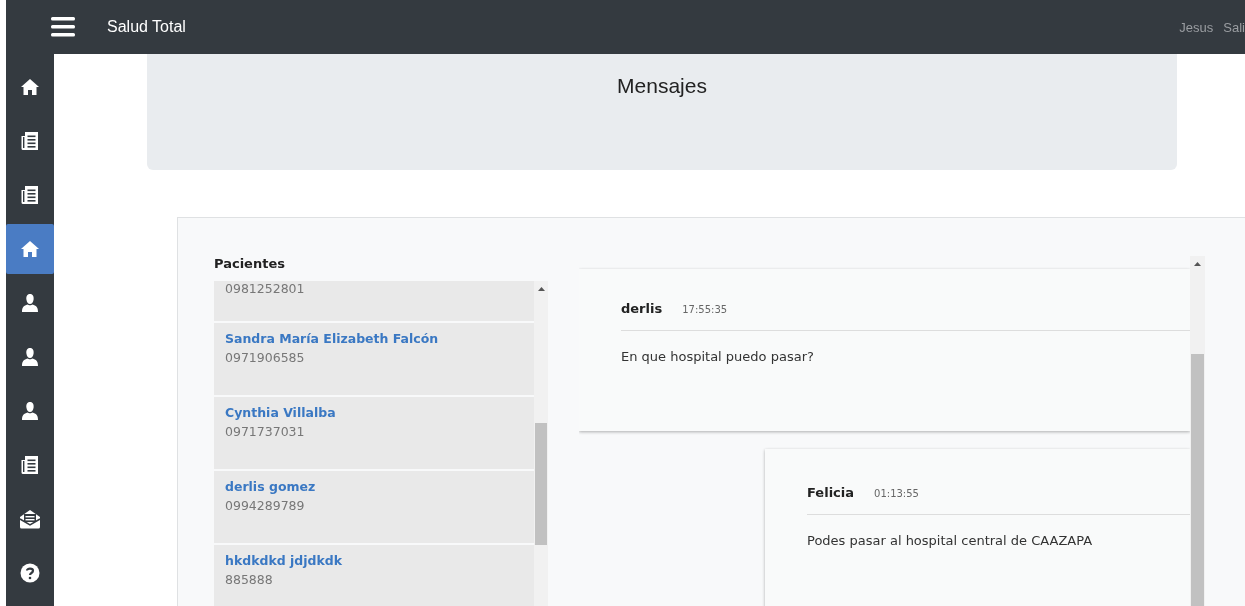  I want to click on message-text: Podes pasar al hospital central de CAAZAPA, so click(950, 540).